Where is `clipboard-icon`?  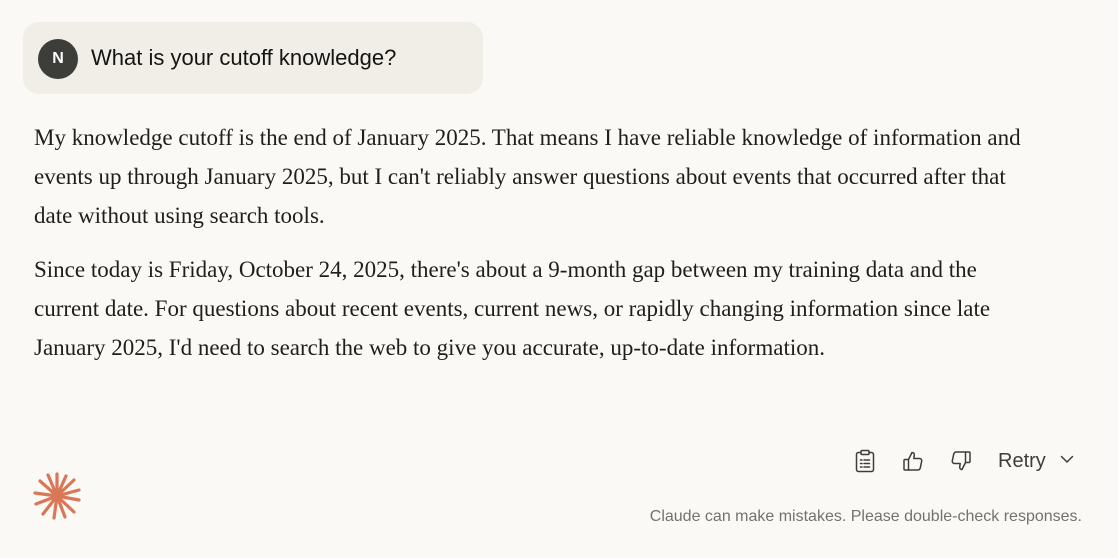
clipboard-icon is located at coordinates (865, 461).